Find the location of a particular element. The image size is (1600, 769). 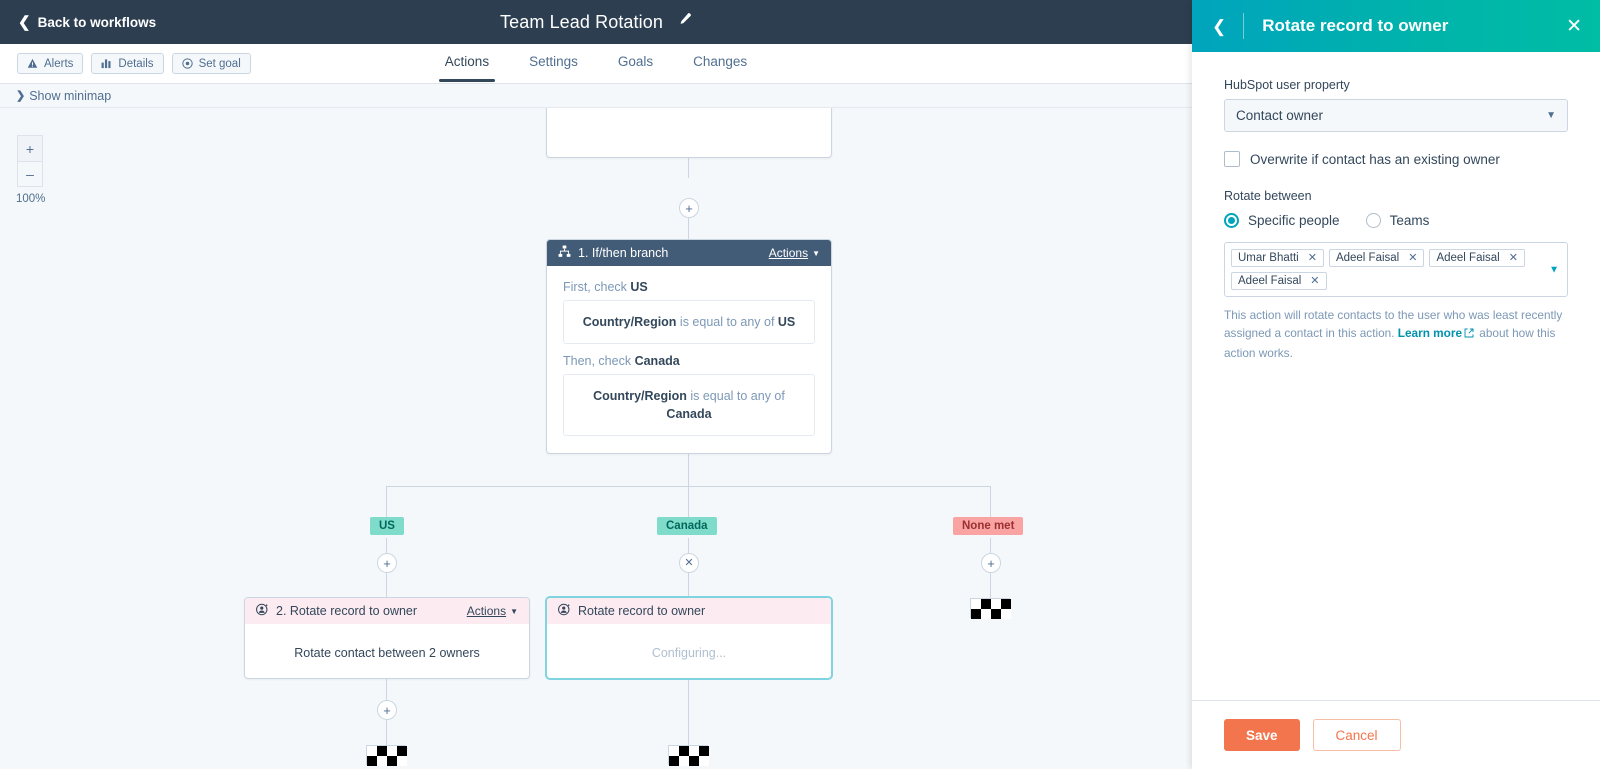

save-button: Save is located at coordinates (1262, 735).